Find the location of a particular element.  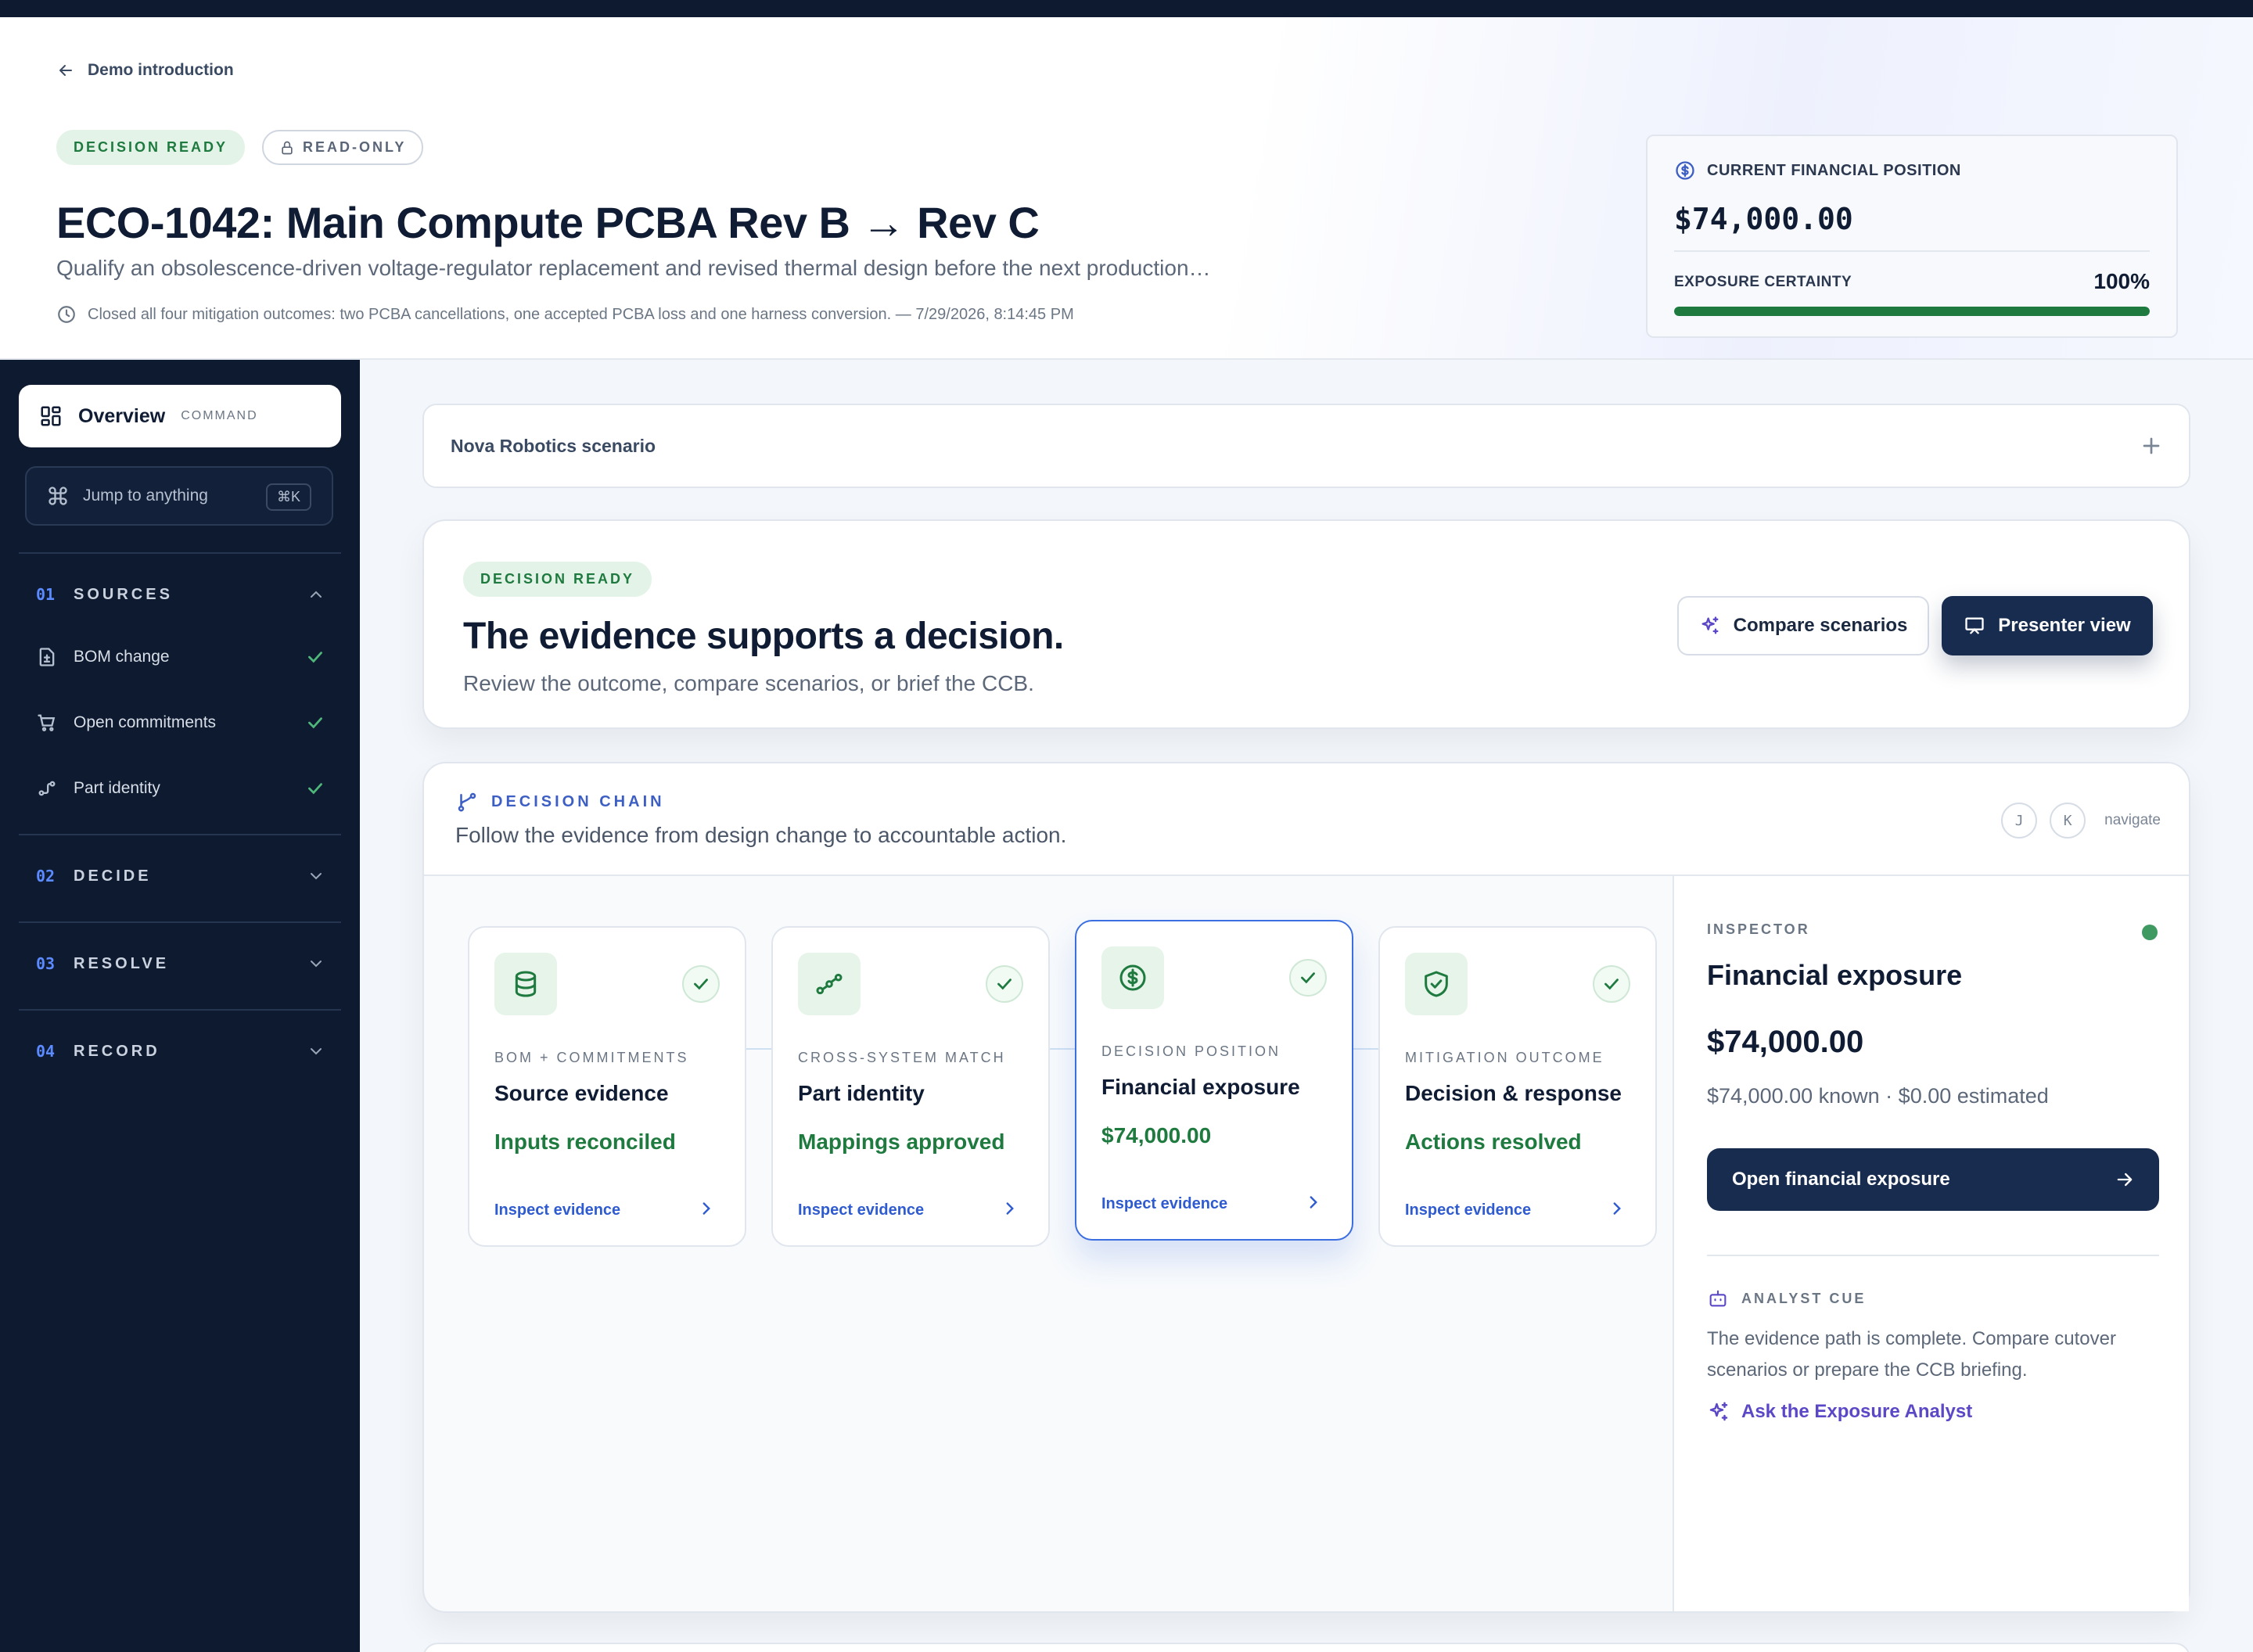

lock-icon is located at coordinates (287, 148).